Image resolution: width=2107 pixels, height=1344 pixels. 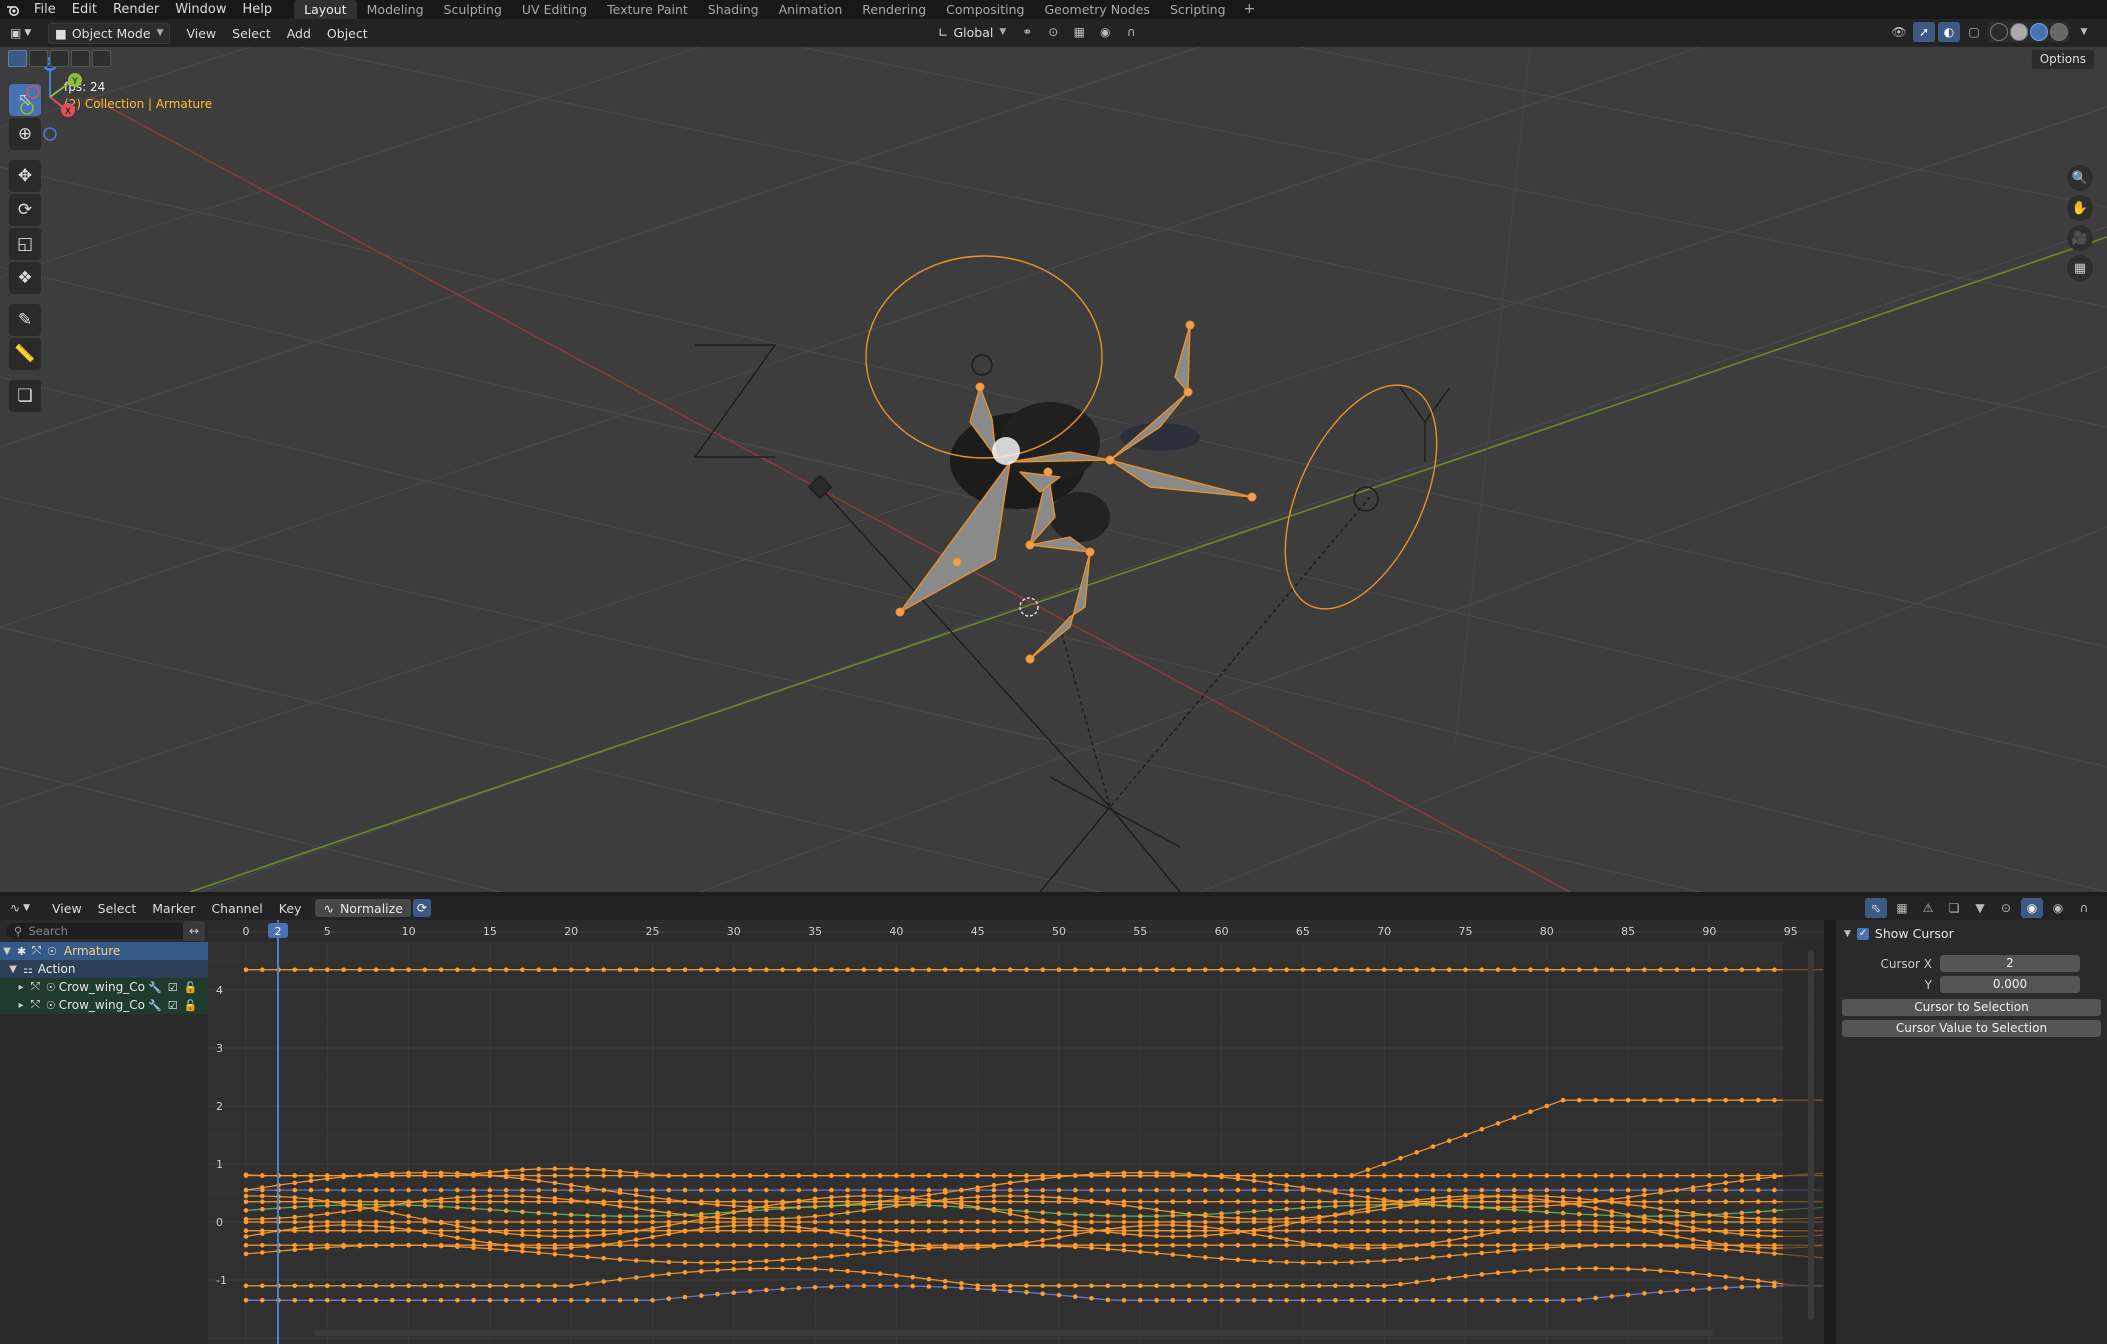 I want to click on modifier-wrench-icon: 🔧, so click(x=155, y=987).